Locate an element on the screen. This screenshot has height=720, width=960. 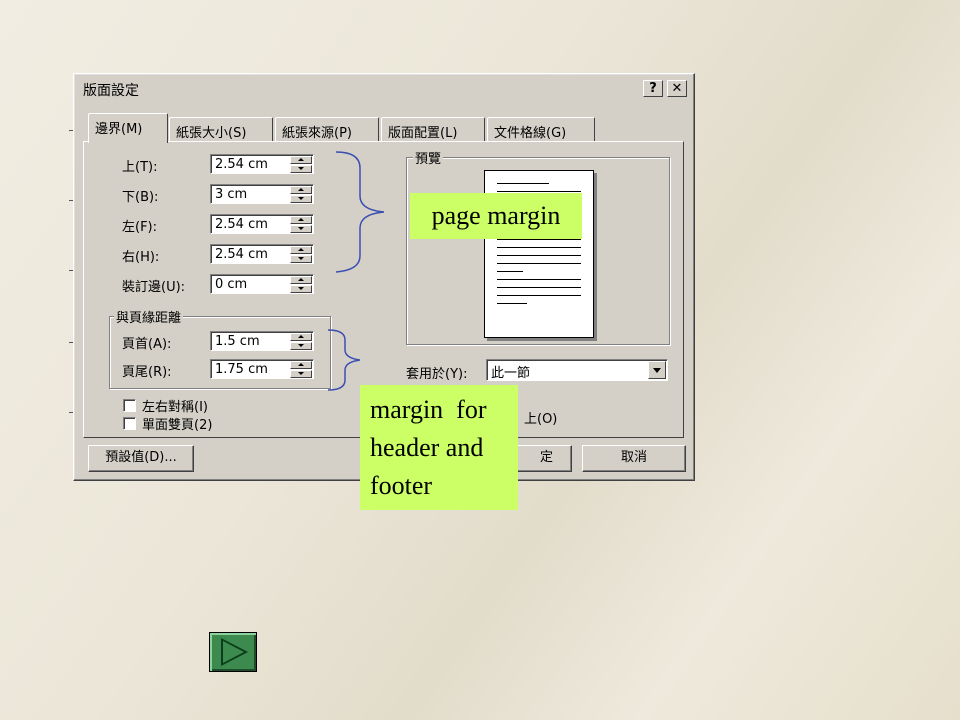
left-margin-spinner is located at coordinates (301, 224).